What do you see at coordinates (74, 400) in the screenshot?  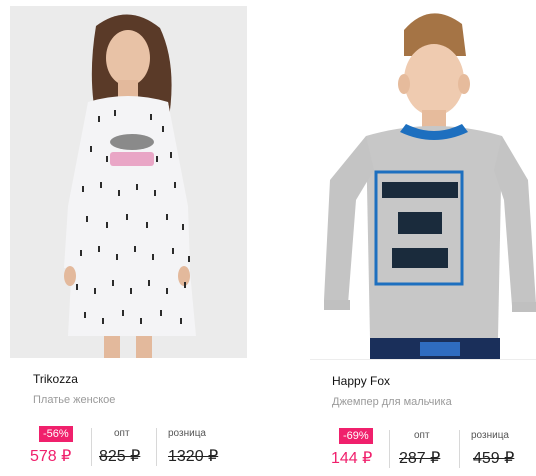 I see `product-subtitle: Платье женское` at bounding box center [74, 400].